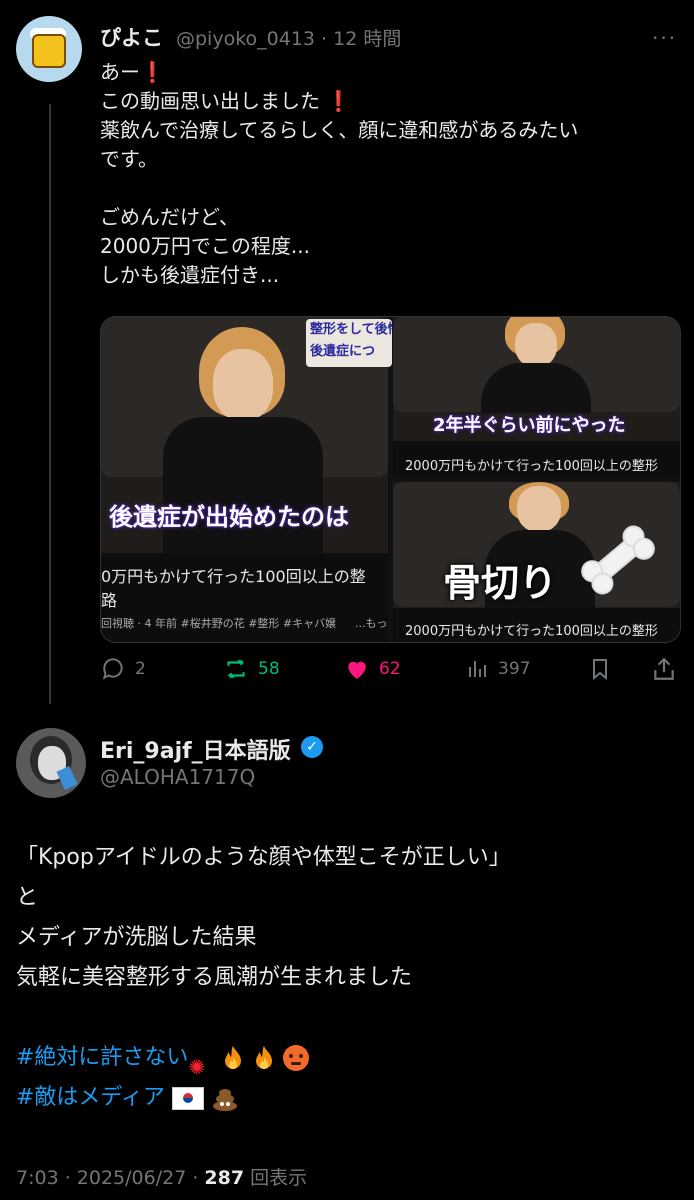 This screenshot has width=694, height=1200. Describe the element at coordinates (136, 937) in the screenshot. I see `tweet-line: メディアが洗脳した結果` at that location.